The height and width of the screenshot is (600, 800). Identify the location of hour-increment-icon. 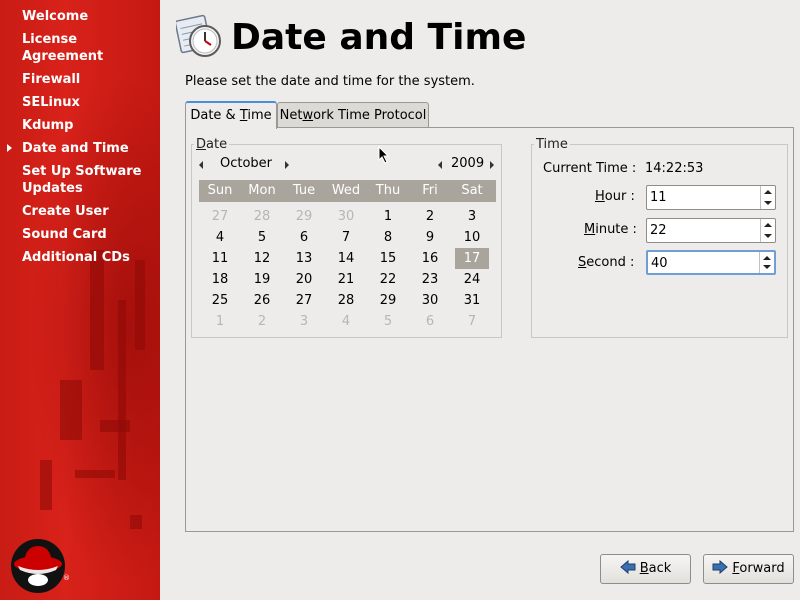
(768, 192).